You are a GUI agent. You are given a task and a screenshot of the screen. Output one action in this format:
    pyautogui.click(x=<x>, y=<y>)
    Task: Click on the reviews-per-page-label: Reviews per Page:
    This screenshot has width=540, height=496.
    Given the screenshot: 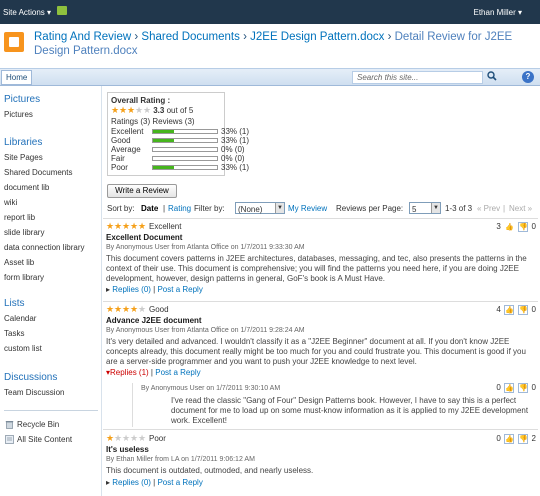 What is the action you would take?
    pyautogui.click(x=370, y=208)
    